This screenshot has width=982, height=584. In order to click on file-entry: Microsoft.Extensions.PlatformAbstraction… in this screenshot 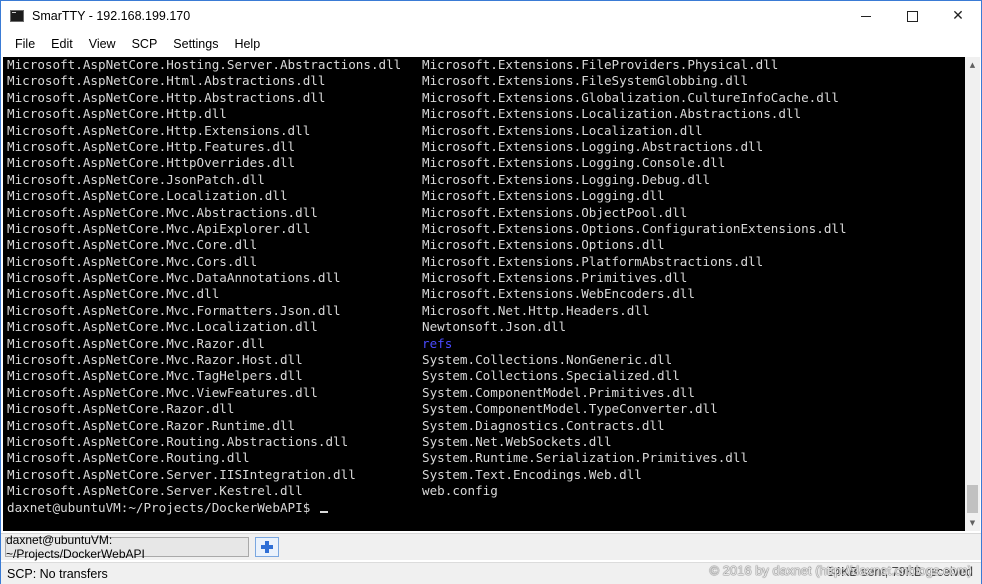, I will do `click(593, 261)`.